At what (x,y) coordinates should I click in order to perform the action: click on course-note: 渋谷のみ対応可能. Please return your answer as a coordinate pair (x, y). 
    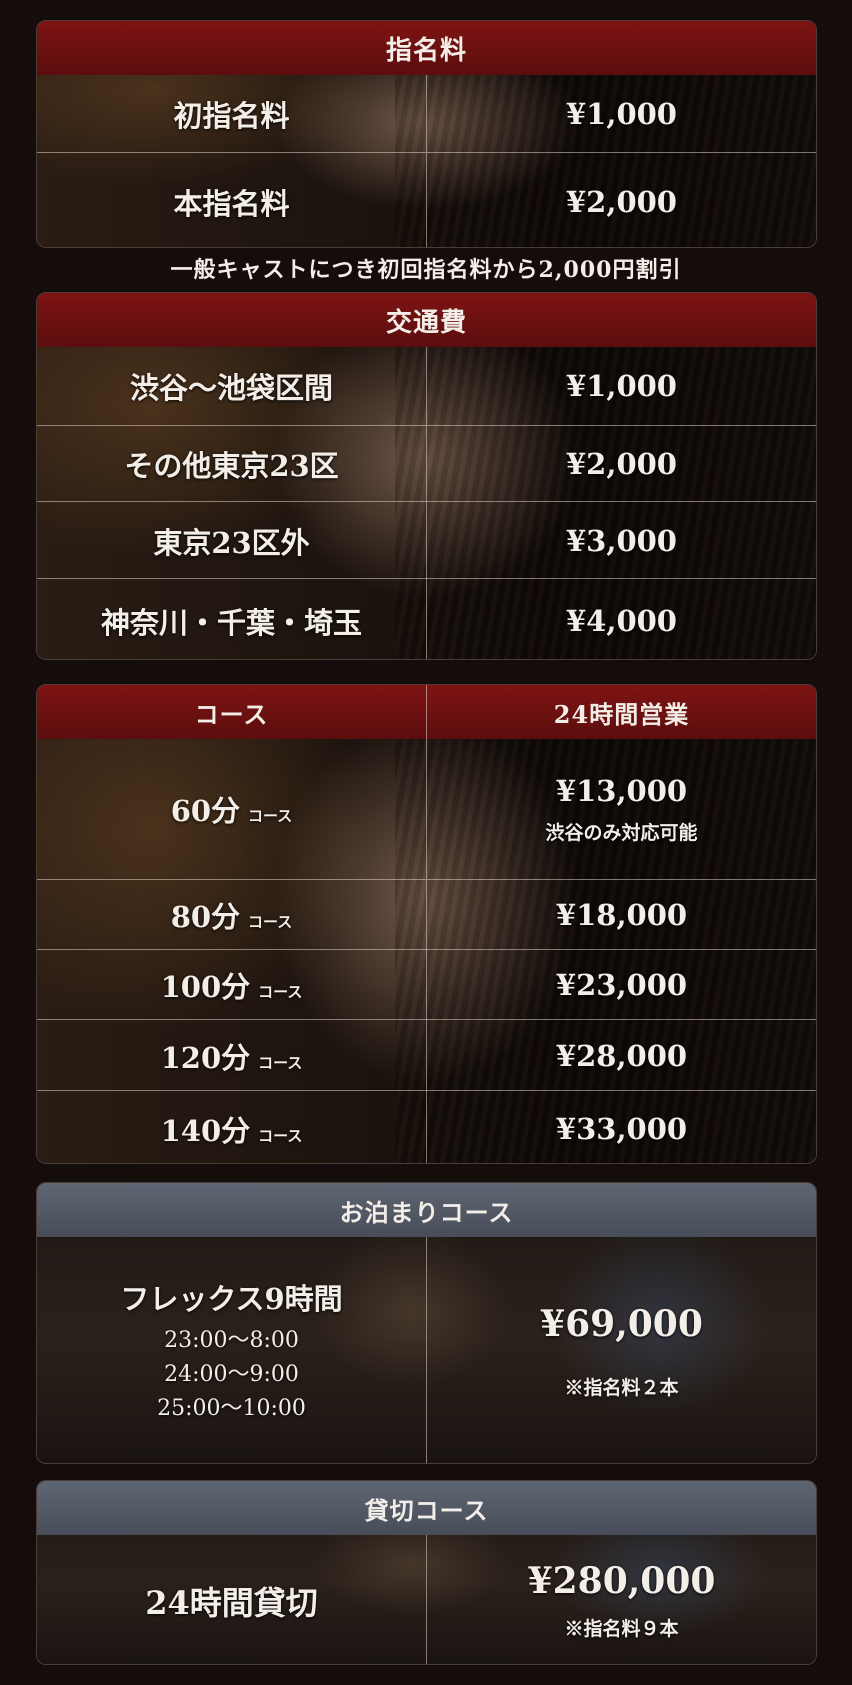
    Looking at the image, I should click on (621, 832).